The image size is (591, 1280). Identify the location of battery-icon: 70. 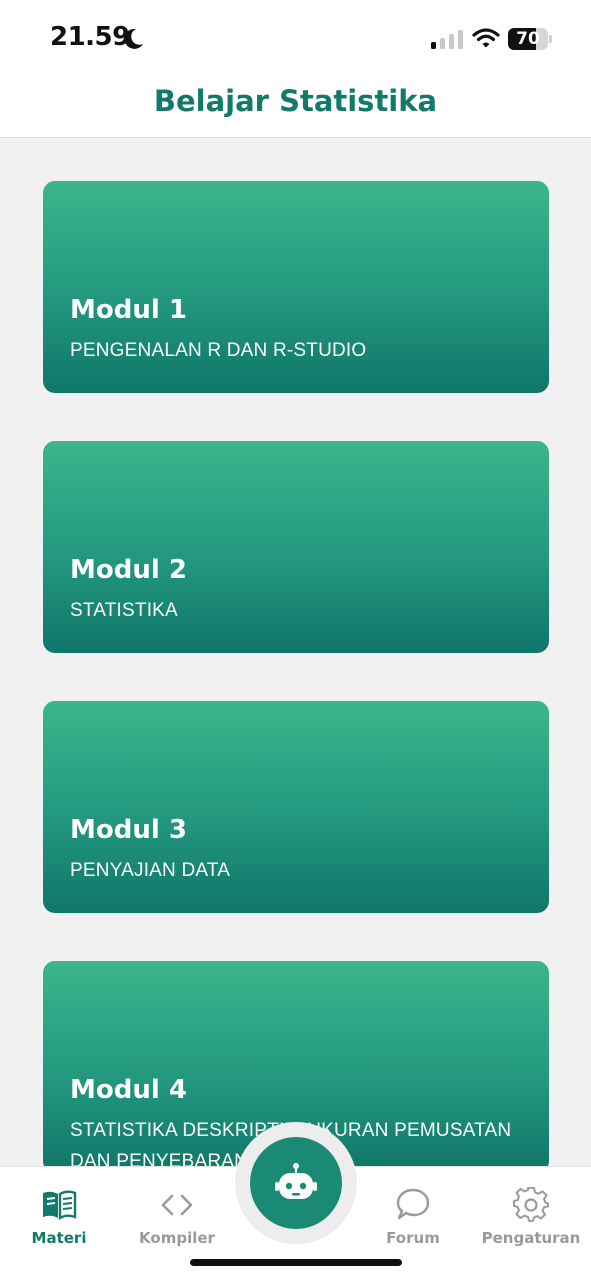
(530, 39).